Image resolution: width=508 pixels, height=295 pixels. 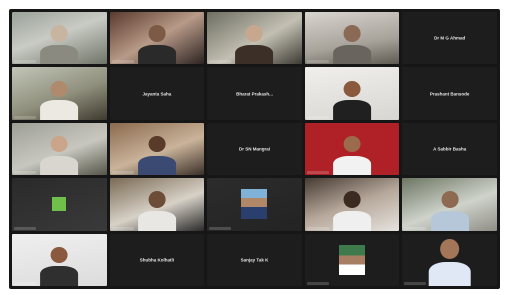 I want to click on participant-tile-5: Dr M G Ahmad, so click(x=449, y=38).